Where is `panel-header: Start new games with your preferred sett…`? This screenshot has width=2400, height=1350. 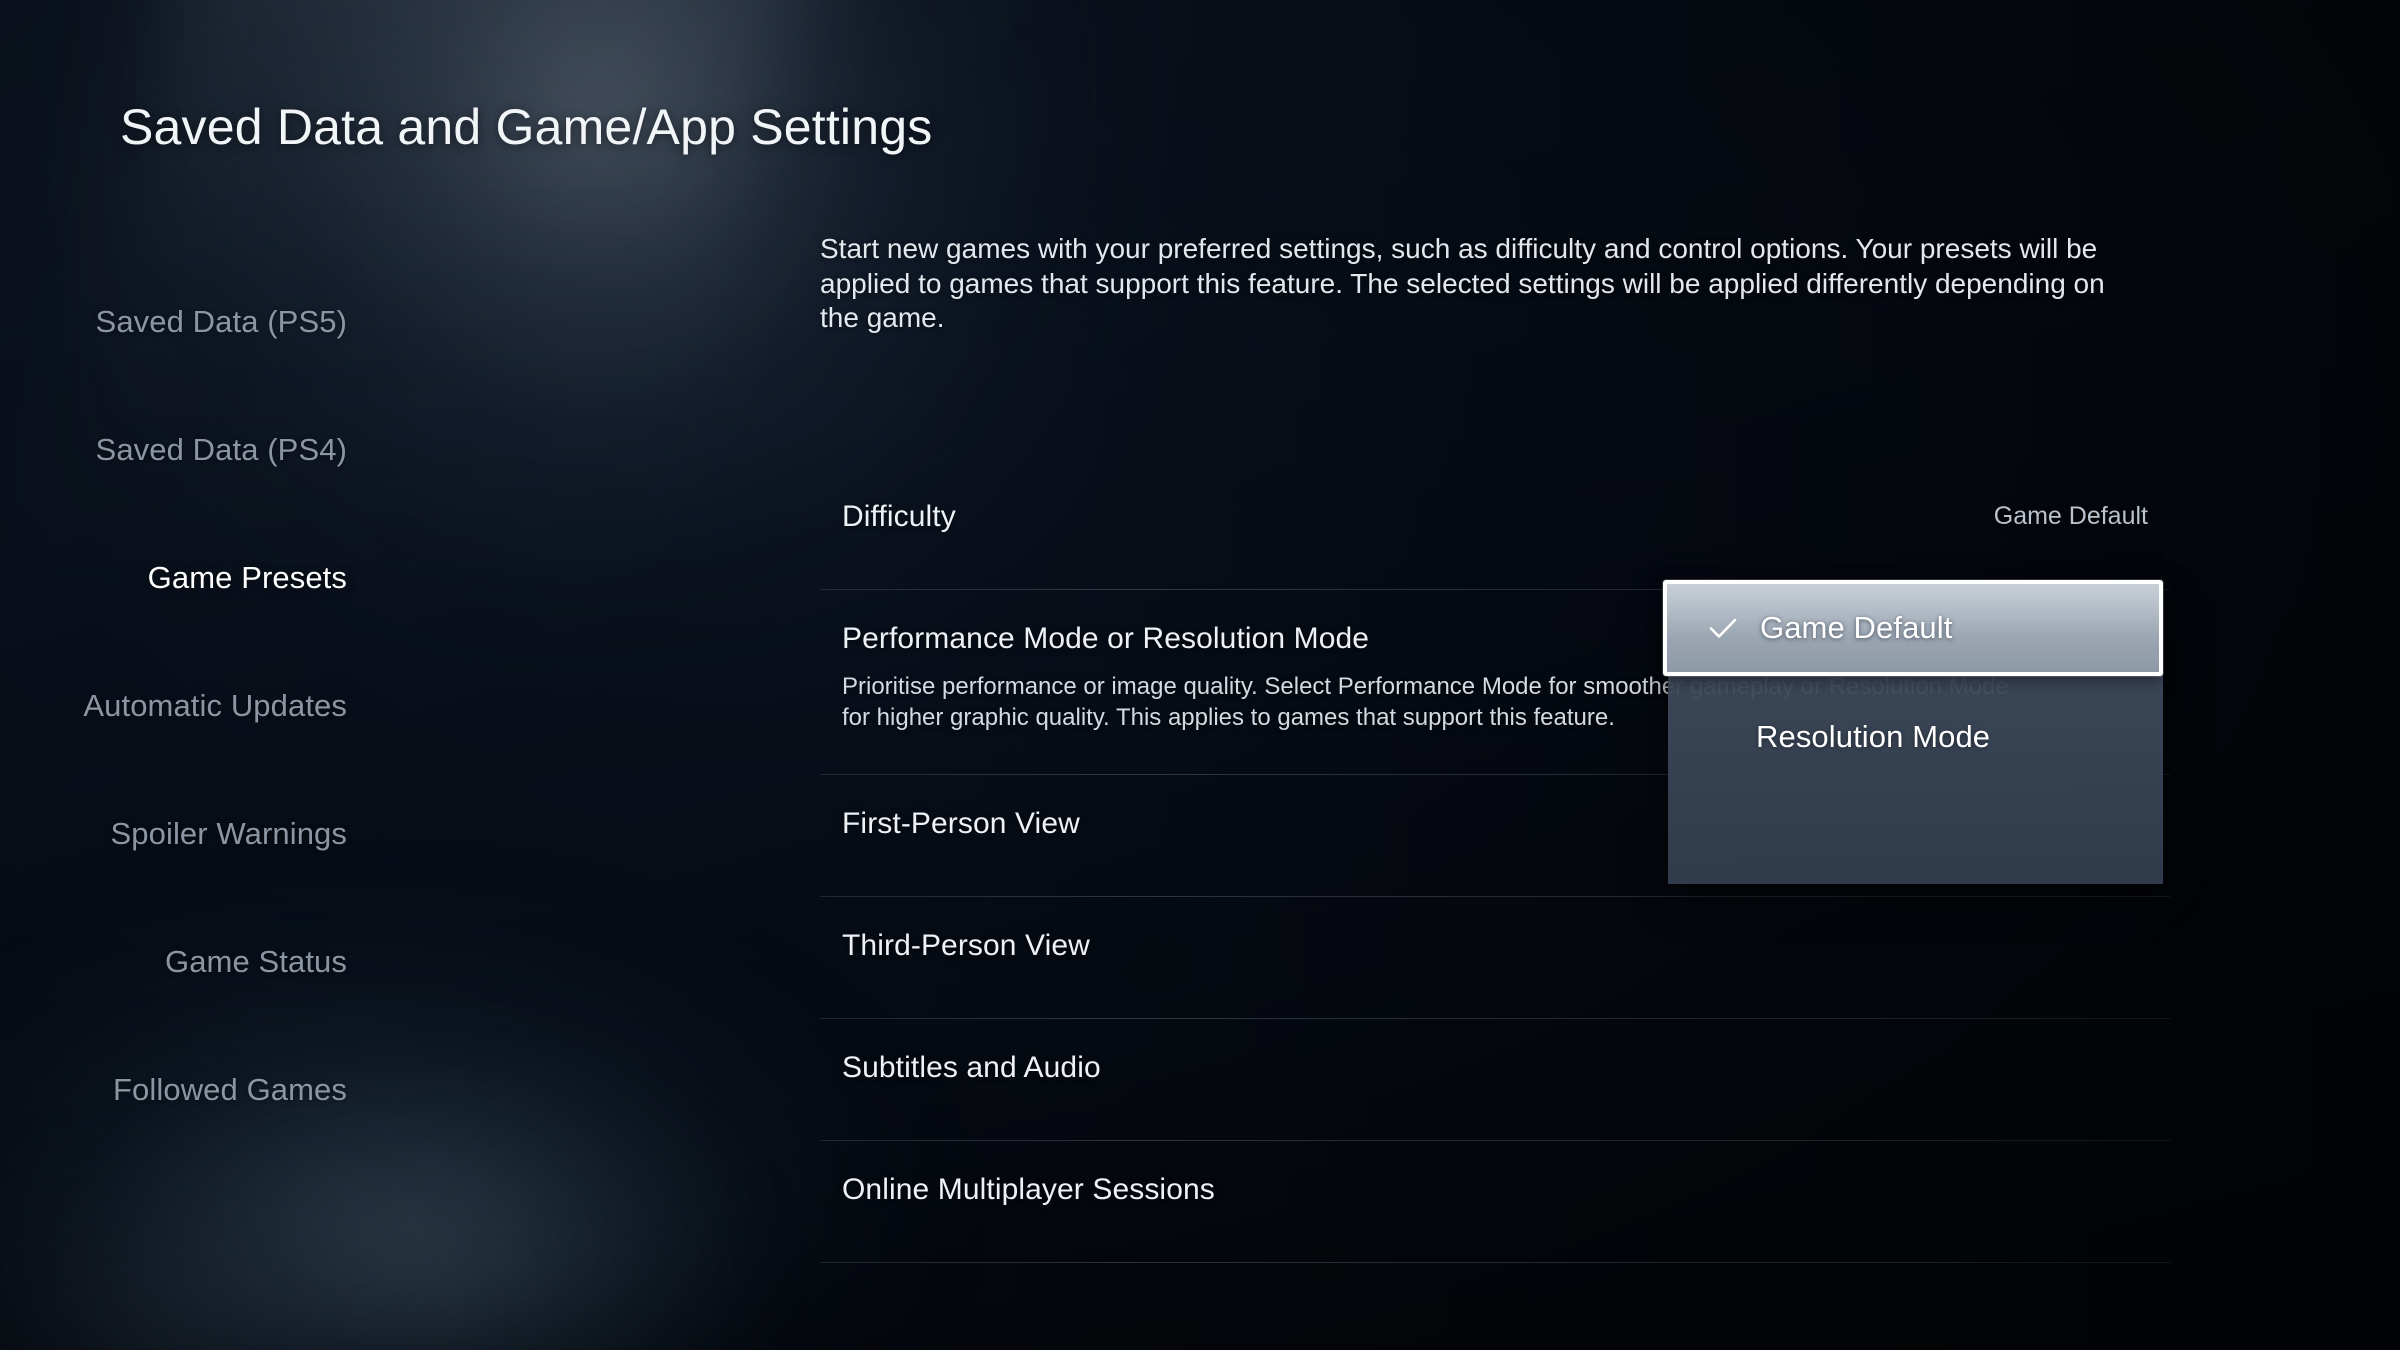 panel-header: Start new games with your preferred sett… is located at coordinates (1495, 284).